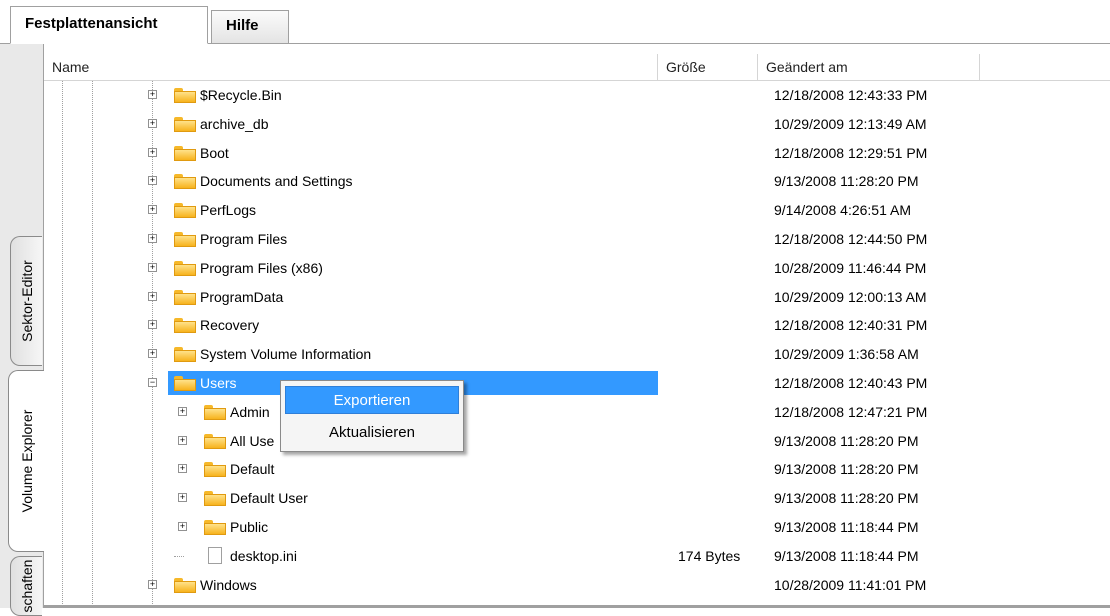  I want to click on item-modified: 10/29/2009 12:13:49 AM, so click(850, 123).